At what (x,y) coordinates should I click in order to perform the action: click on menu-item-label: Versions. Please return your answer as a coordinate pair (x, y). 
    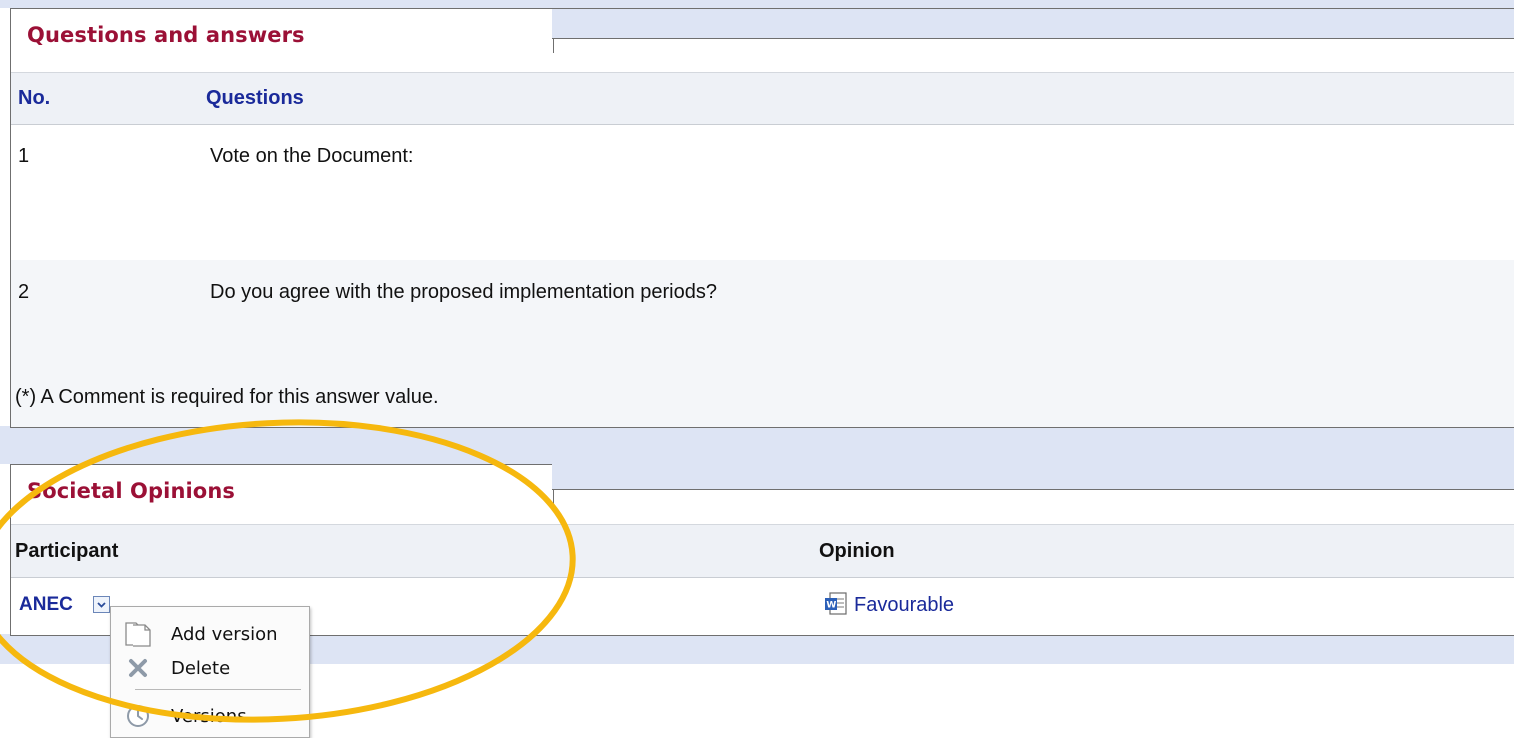
    Looking at the image, I should click on (209, 716).